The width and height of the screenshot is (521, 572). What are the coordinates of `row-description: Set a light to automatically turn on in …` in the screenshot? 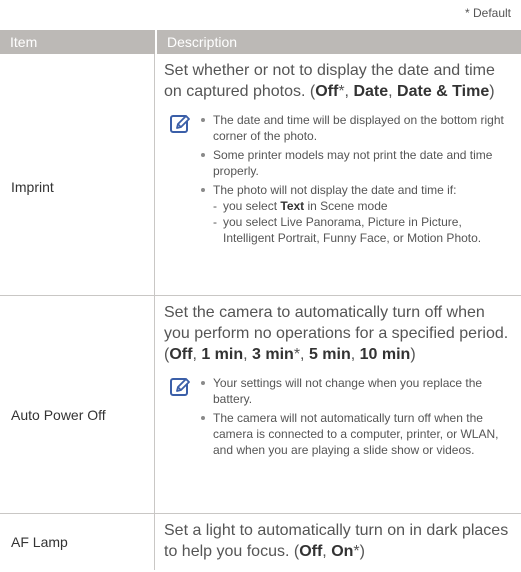 It's located at (338, 542).